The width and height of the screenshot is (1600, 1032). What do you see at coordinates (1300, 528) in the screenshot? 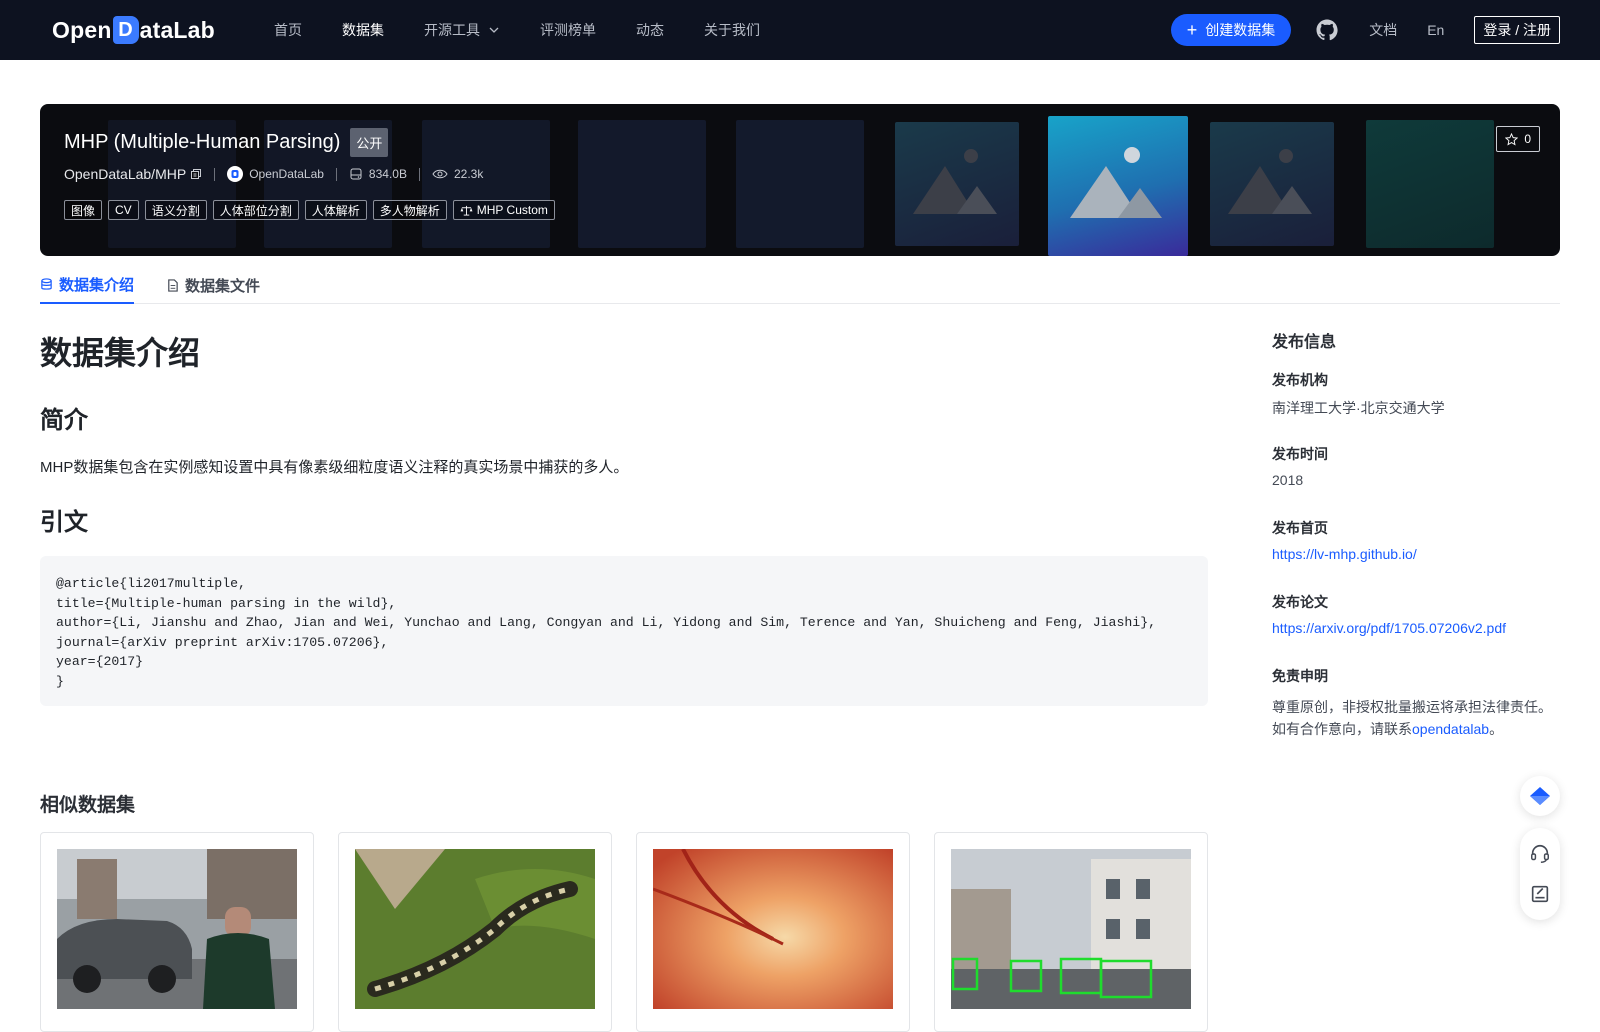
I see `homepage-label: 发布首页` at bounding box center [1300, 528].